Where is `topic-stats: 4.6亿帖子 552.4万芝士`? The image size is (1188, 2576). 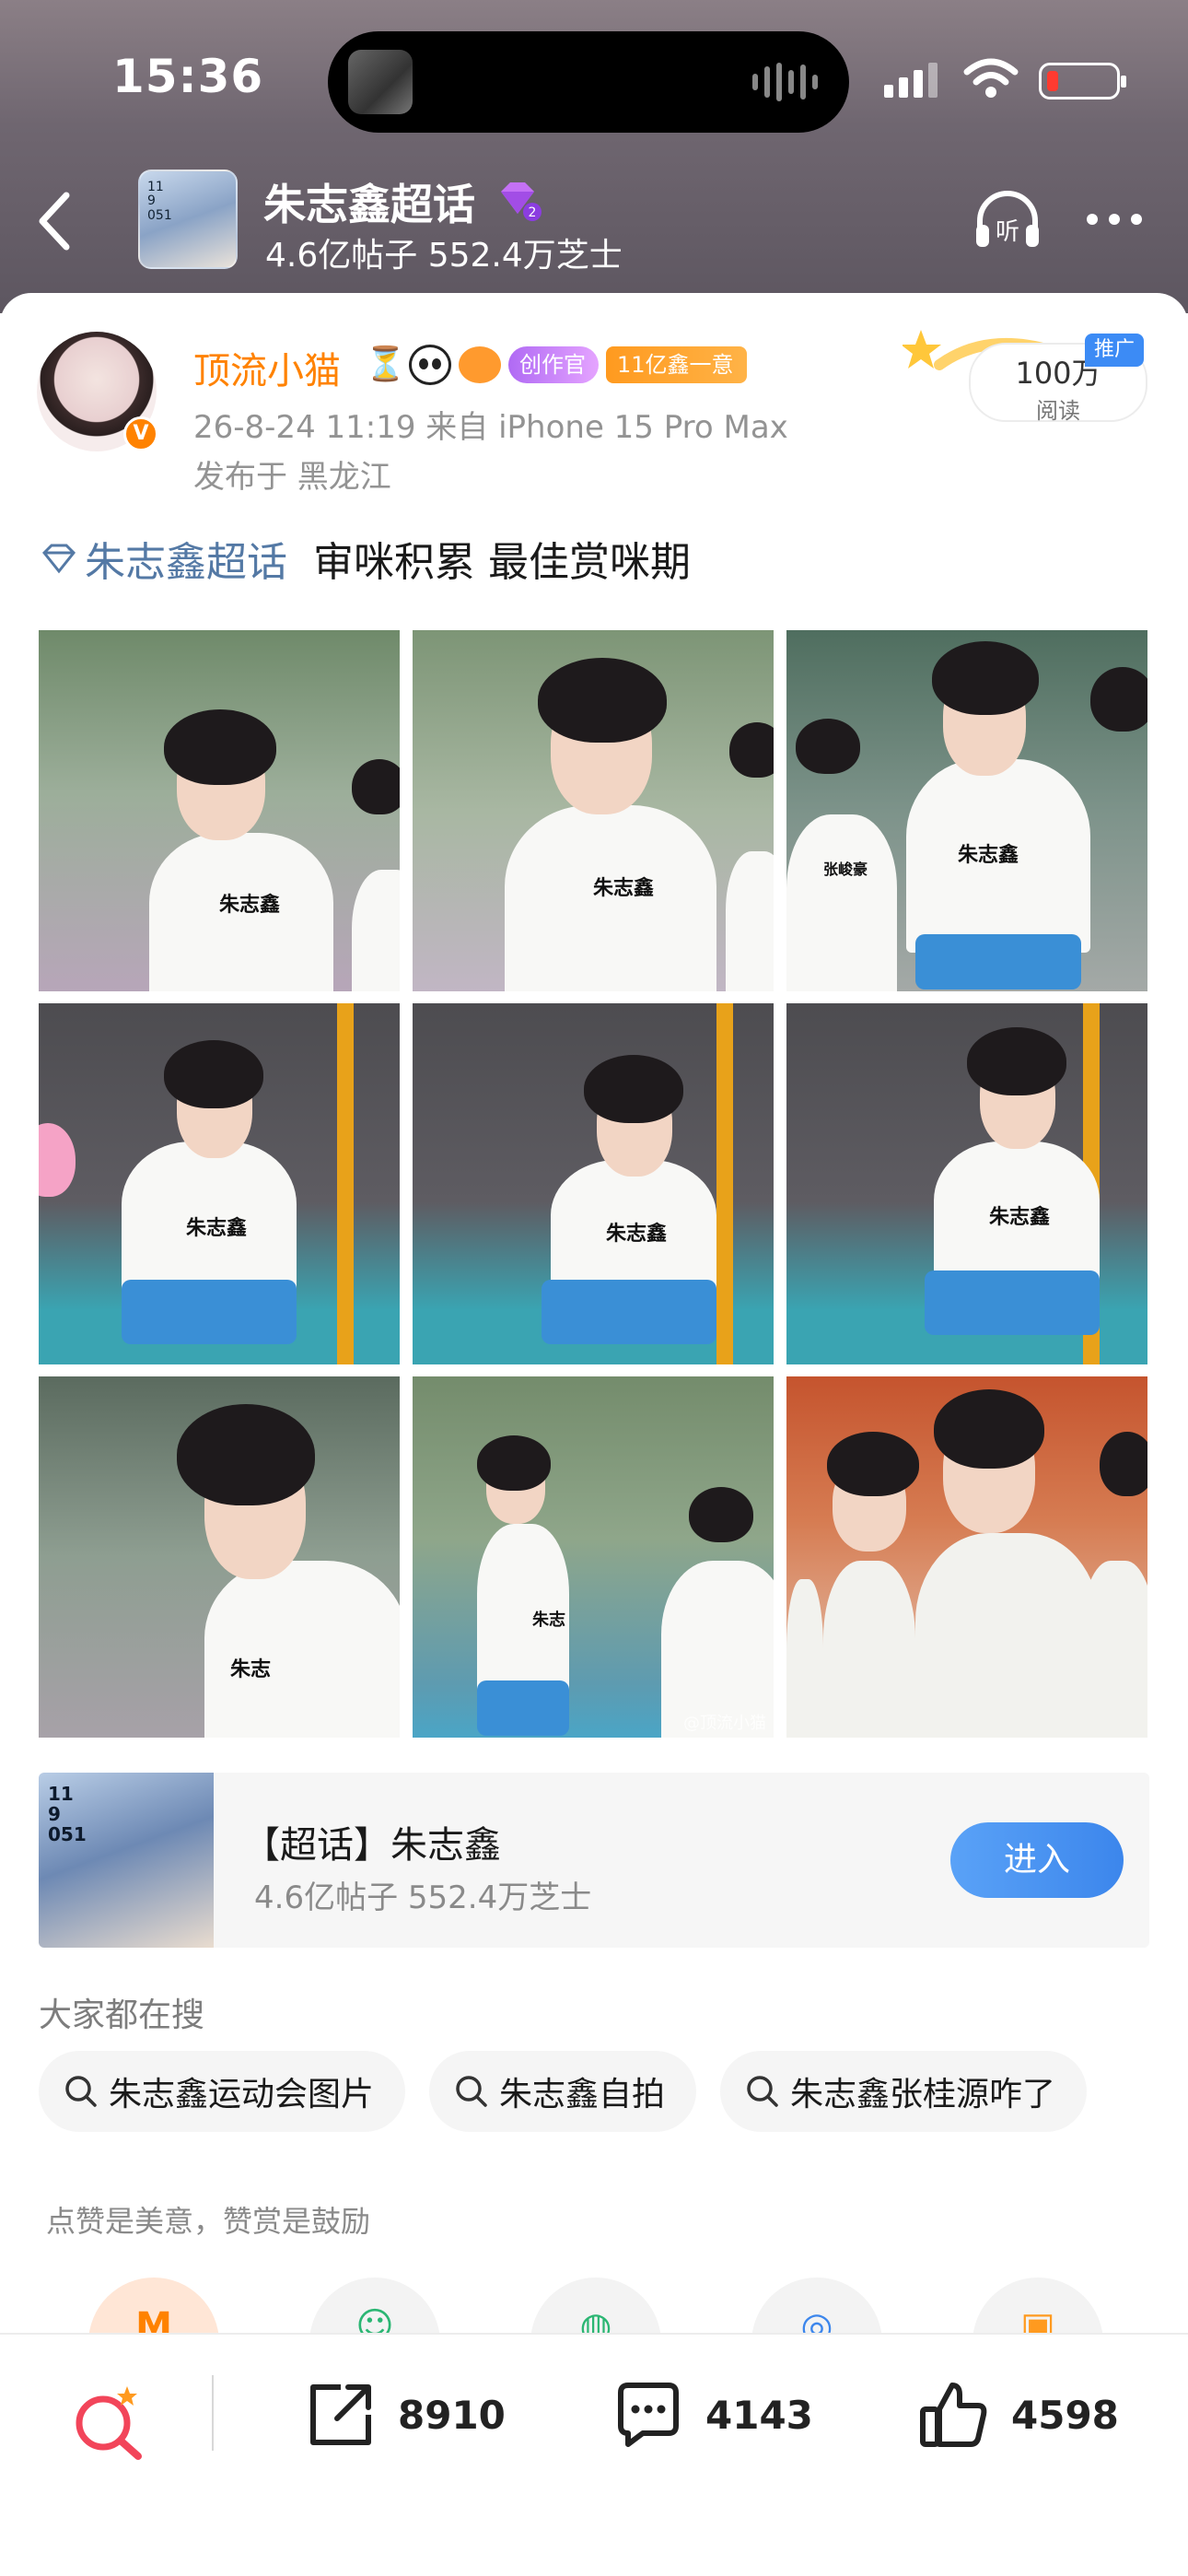
topic-stats: 4.6亿帖子 552.4万芝士 is located at coordinates (444, 256).